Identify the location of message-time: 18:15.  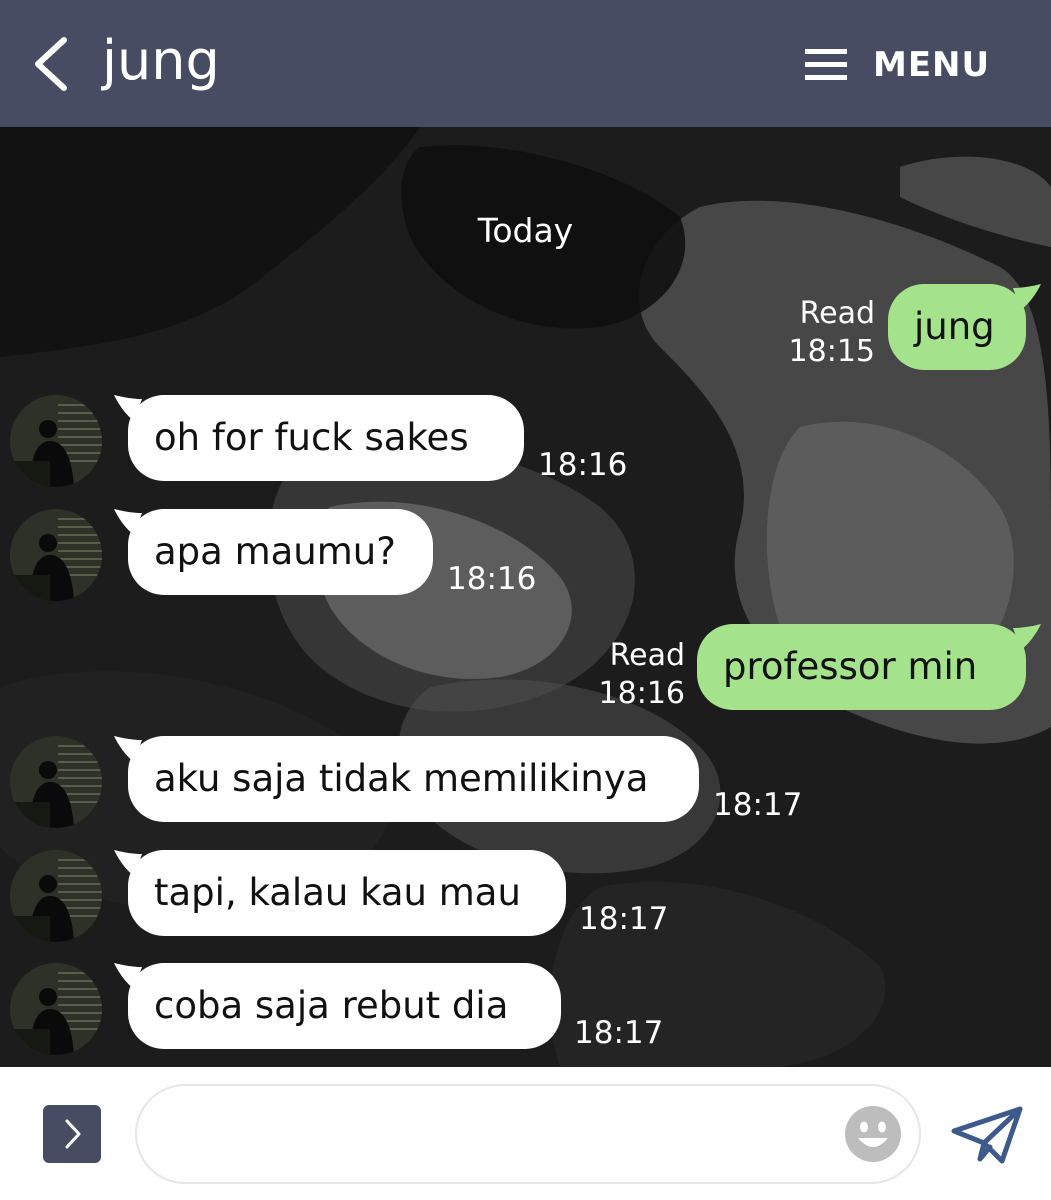
(831, 351).